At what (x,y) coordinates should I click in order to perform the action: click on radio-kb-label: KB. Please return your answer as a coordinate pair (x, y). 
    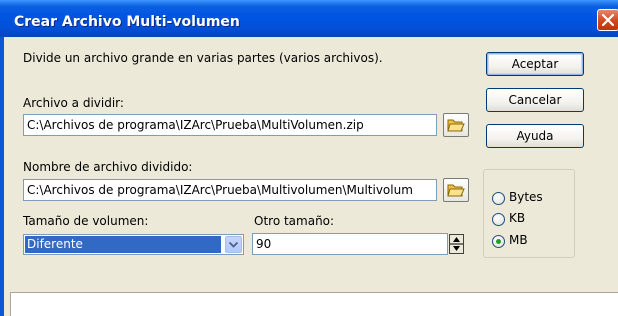
    Looking at the image, I should click on (517, 218).